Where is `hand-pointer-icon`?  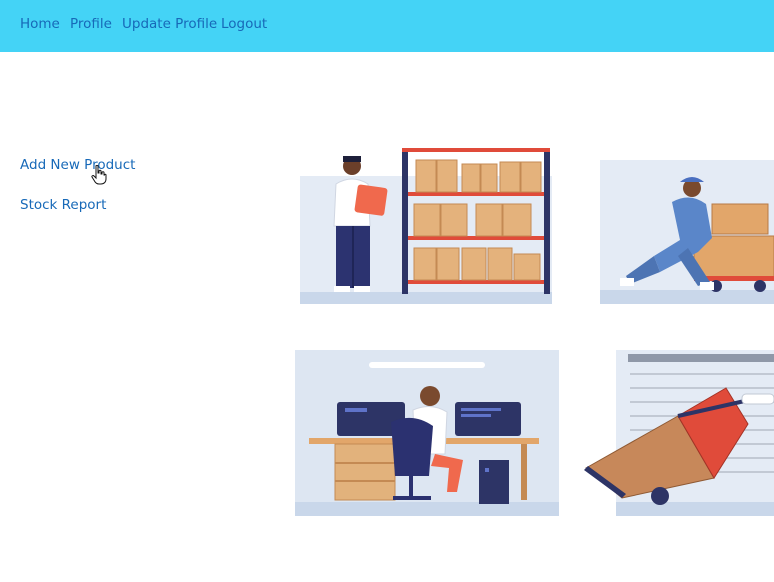
hand-pointer-icon is located at coordinates (99, 175).